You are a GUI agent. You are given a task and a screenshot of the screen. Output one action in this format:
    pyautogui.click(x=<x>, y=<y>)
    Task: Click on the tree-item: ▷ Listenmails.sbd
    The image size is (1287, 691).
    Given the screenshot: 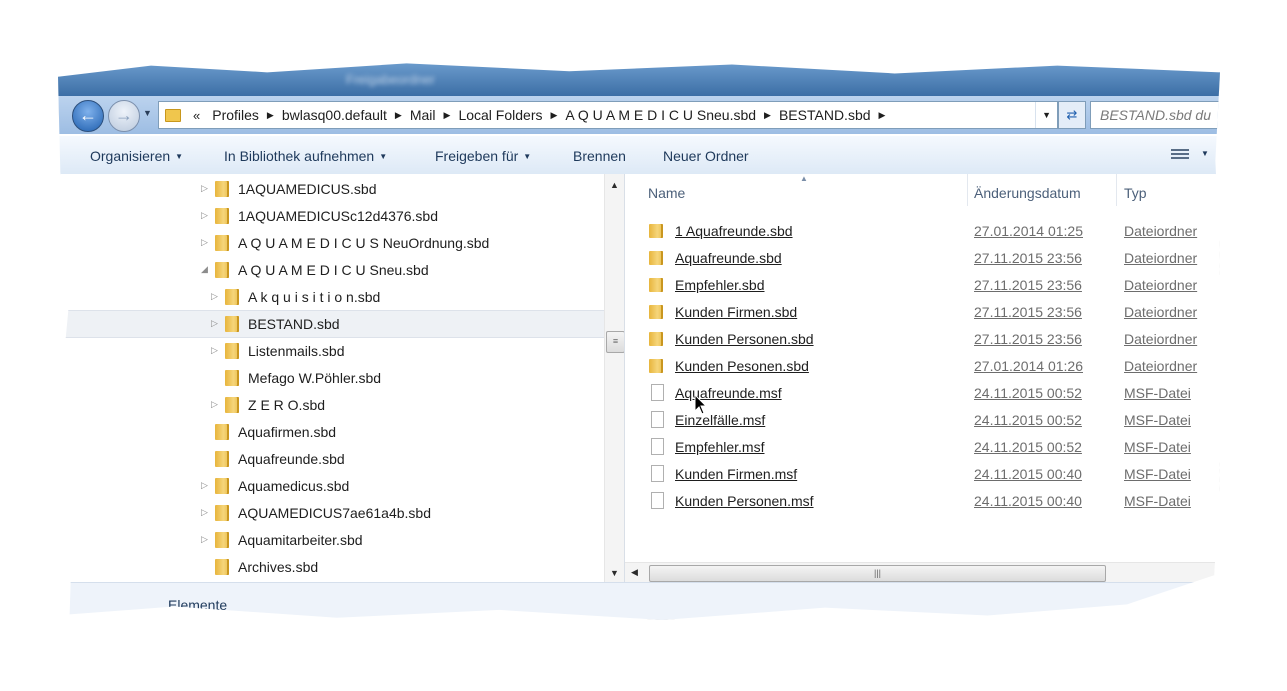 What is the action you would take?
    pyautogui.click(x=331, y=351)
    